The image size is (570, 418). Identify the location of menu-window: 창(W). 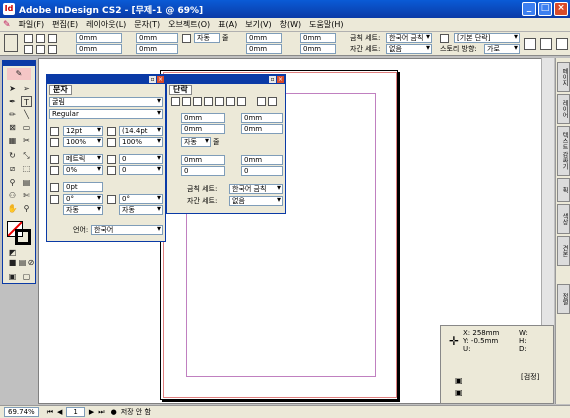
(291, 24).